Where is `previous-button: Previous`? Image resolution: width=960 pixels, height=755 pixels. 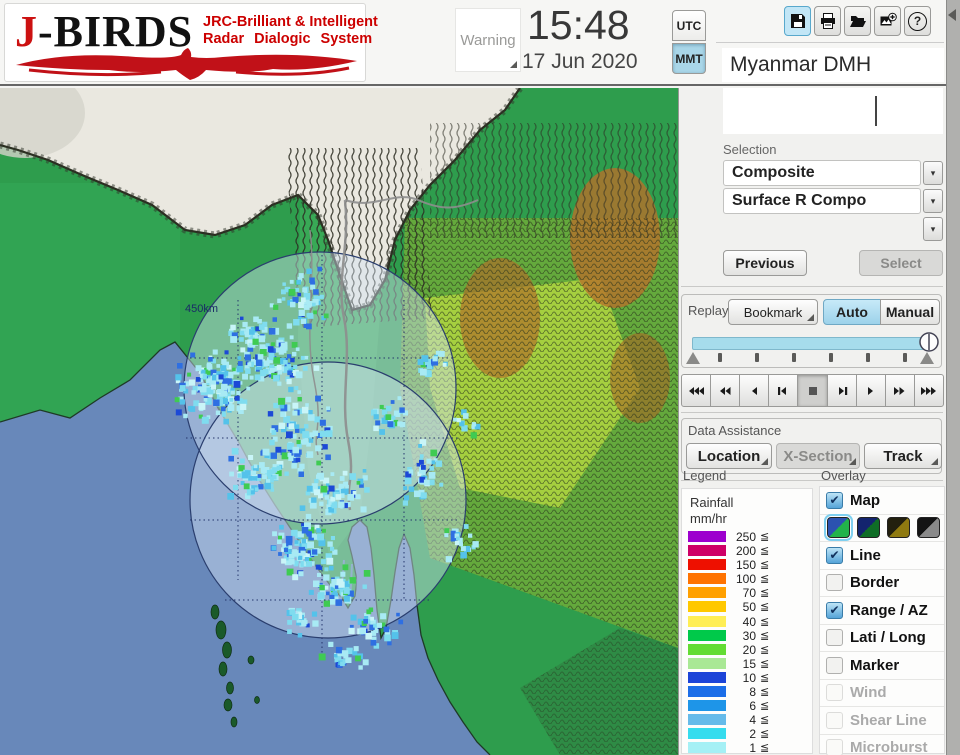 previous-button: Previous is located at coordinates (765, 263).